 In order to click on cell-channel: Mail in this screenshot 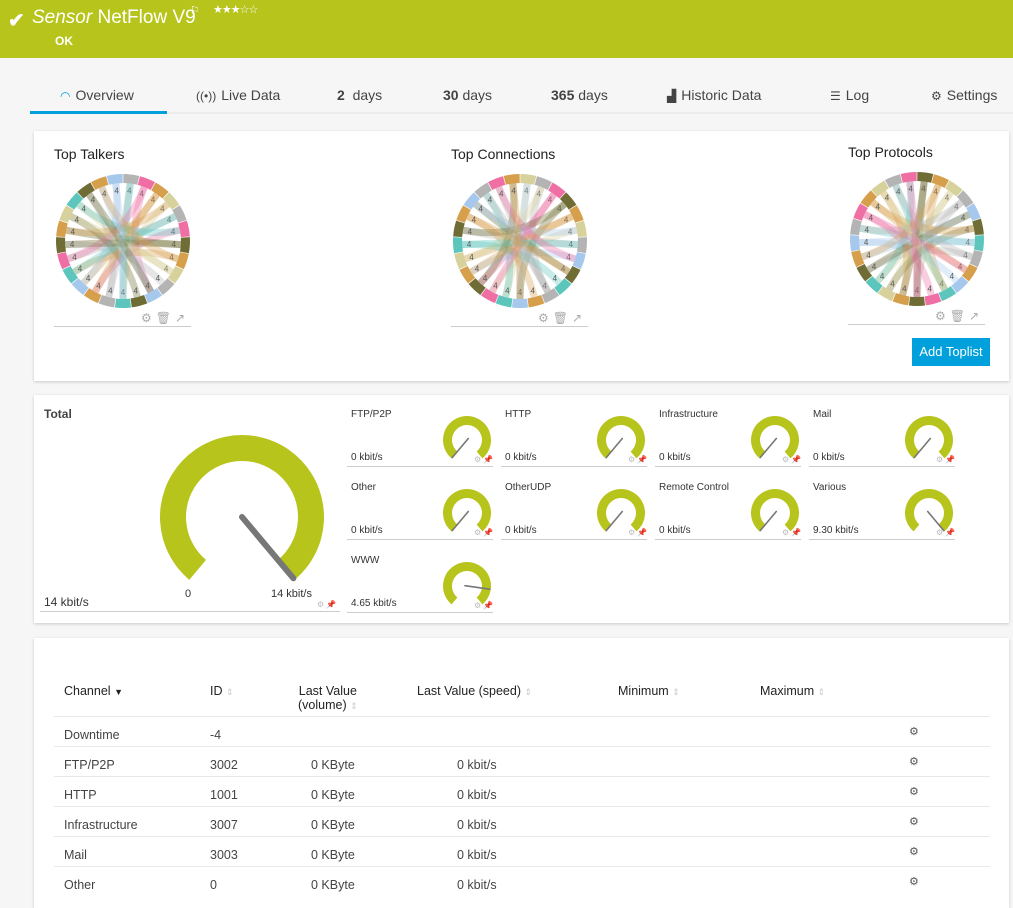, I will do `click(75, 855)`.